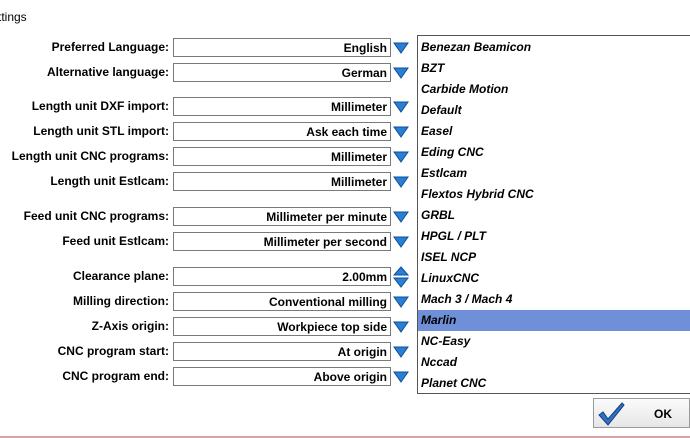  I want to click on setting-label: Feed unit Estlcam:, so click(115, 241).